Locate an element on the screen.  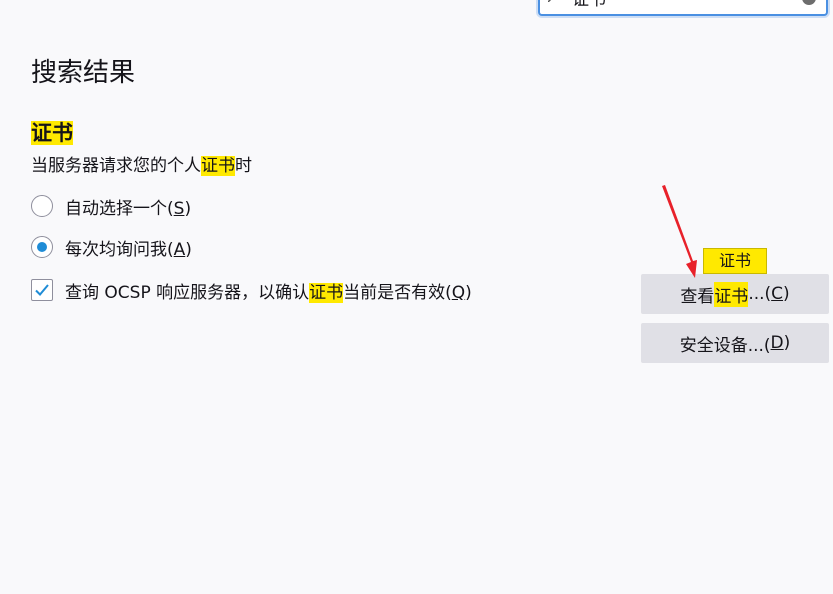
search-input: 证书 is located at coordinates (683, 8).